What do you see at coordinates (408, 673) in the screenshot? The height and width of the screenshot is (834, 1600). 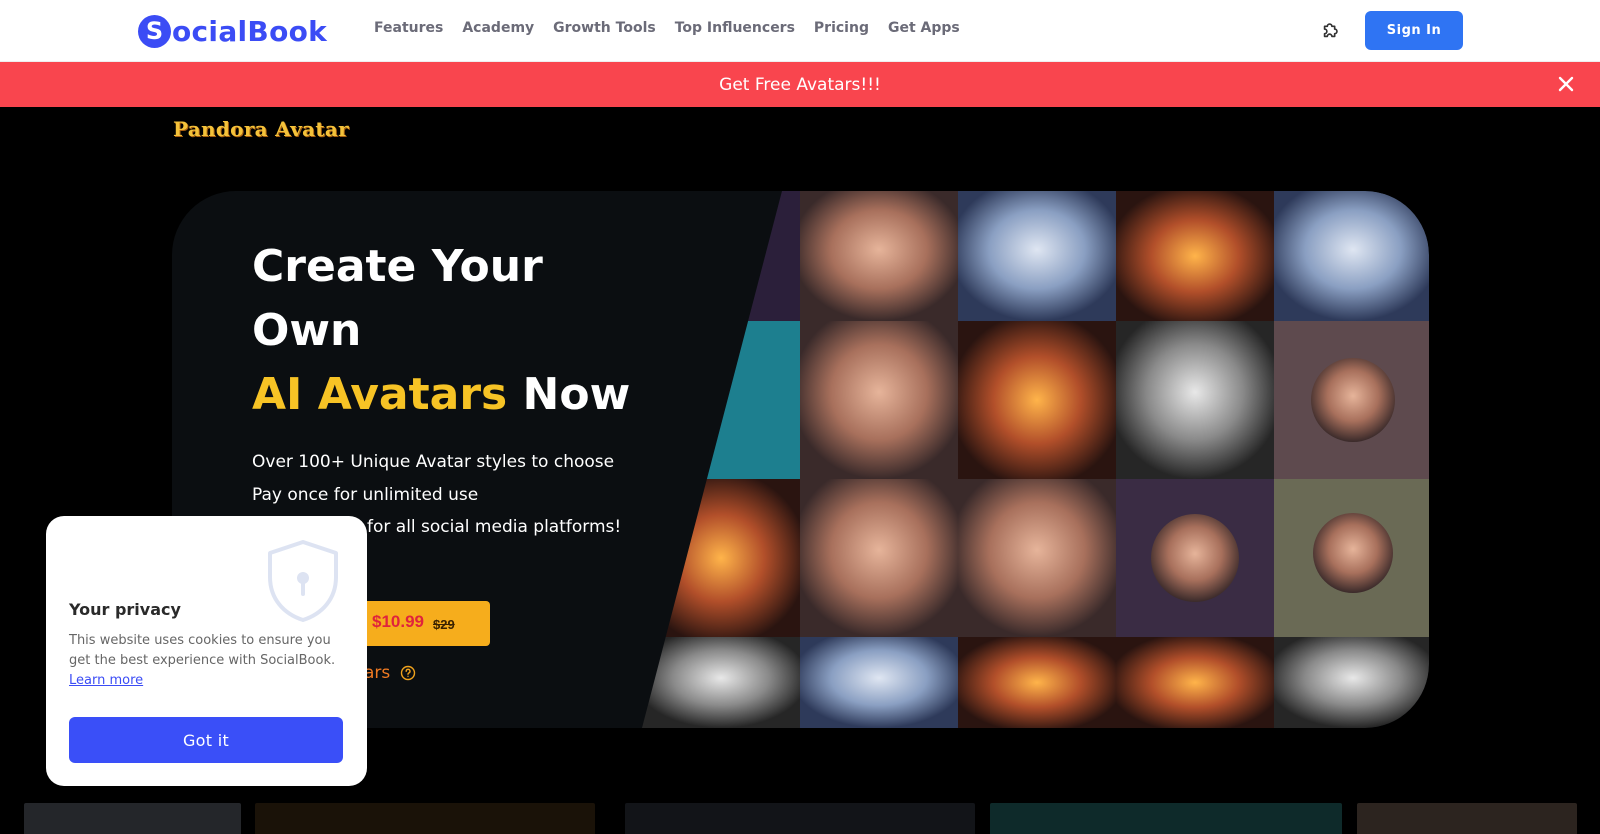 I see `help-icon` at bounding box center [408, 673].